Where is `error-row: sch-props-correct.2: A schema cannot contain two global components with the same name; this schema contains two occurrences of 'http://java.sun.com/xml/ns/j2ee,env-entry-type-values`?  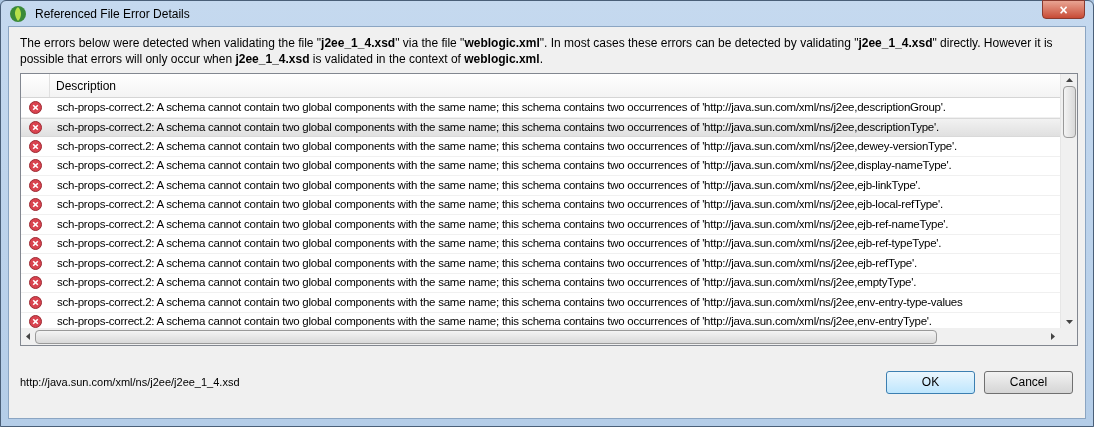 error-row: sch-props-correct.2: A schema cannot contain two global components with the same name; this schema contains two occurrences of 'http://java.sun.com/xml/ns/j2ee,env-entry-type-values is located at coordinates (540, 303).